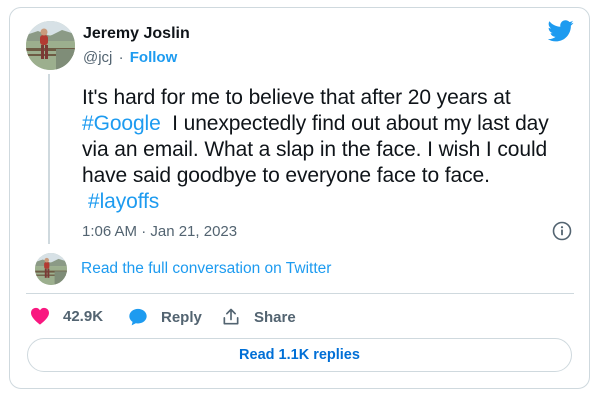 The image size is (600, 401). I want to click on action-bar: 42.9K Reply Share, so click(300, 318).